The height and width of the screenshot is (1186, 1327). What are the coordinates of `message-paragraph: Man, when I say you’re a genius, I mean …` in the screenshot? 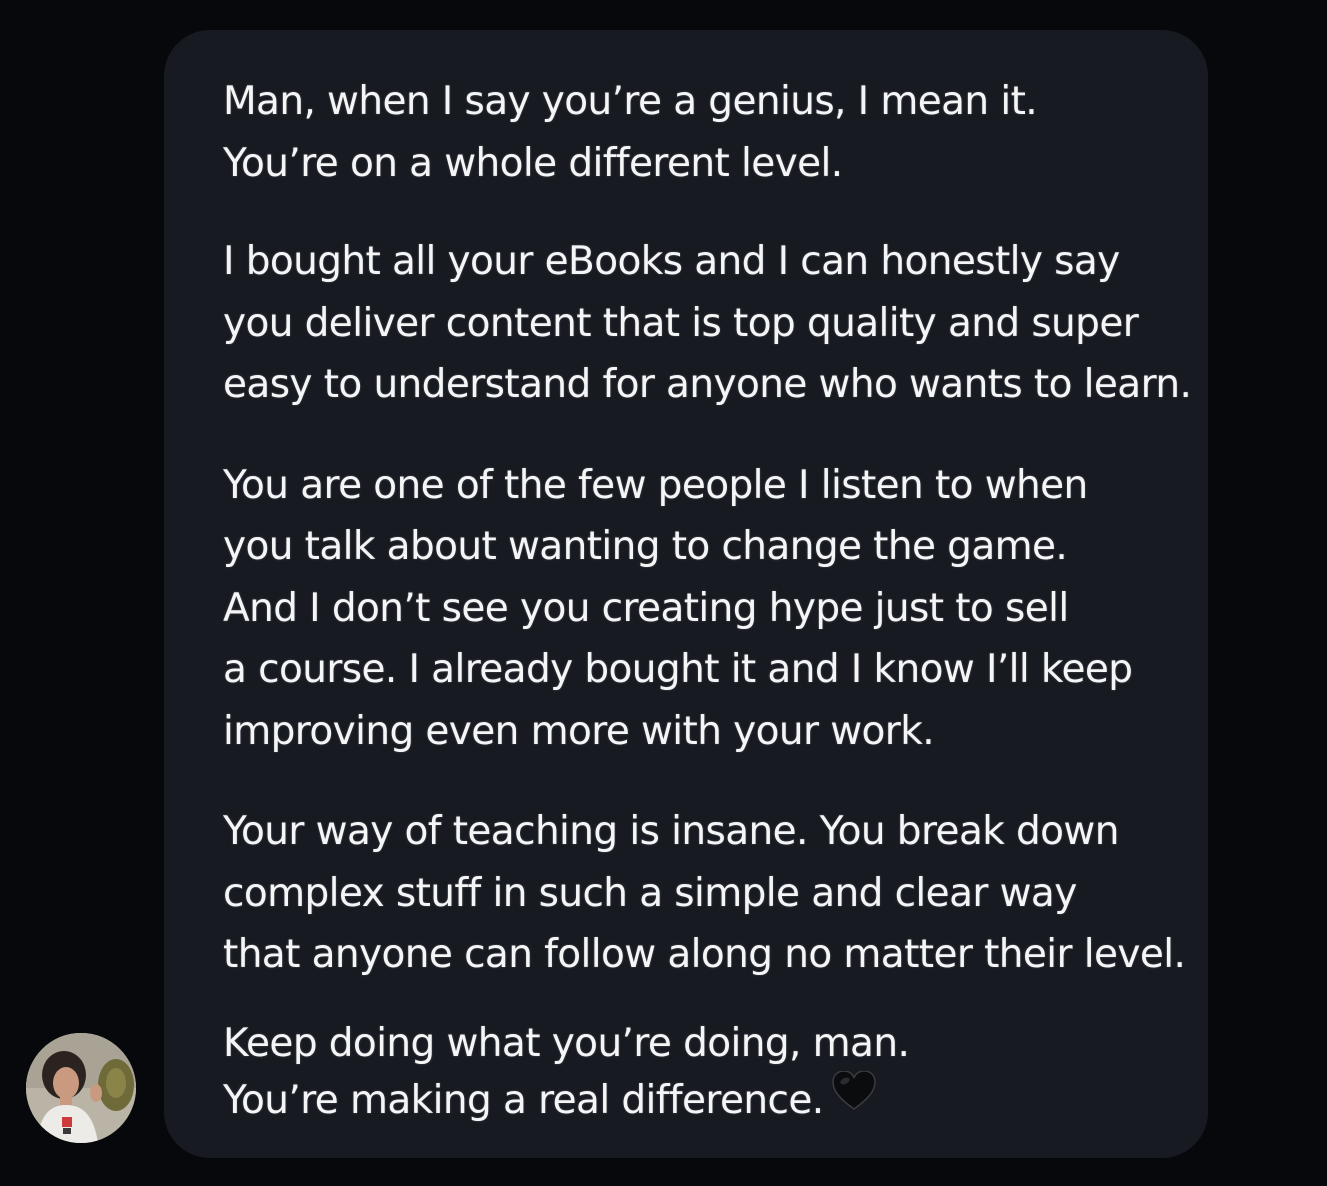 It's located at (700, 132).